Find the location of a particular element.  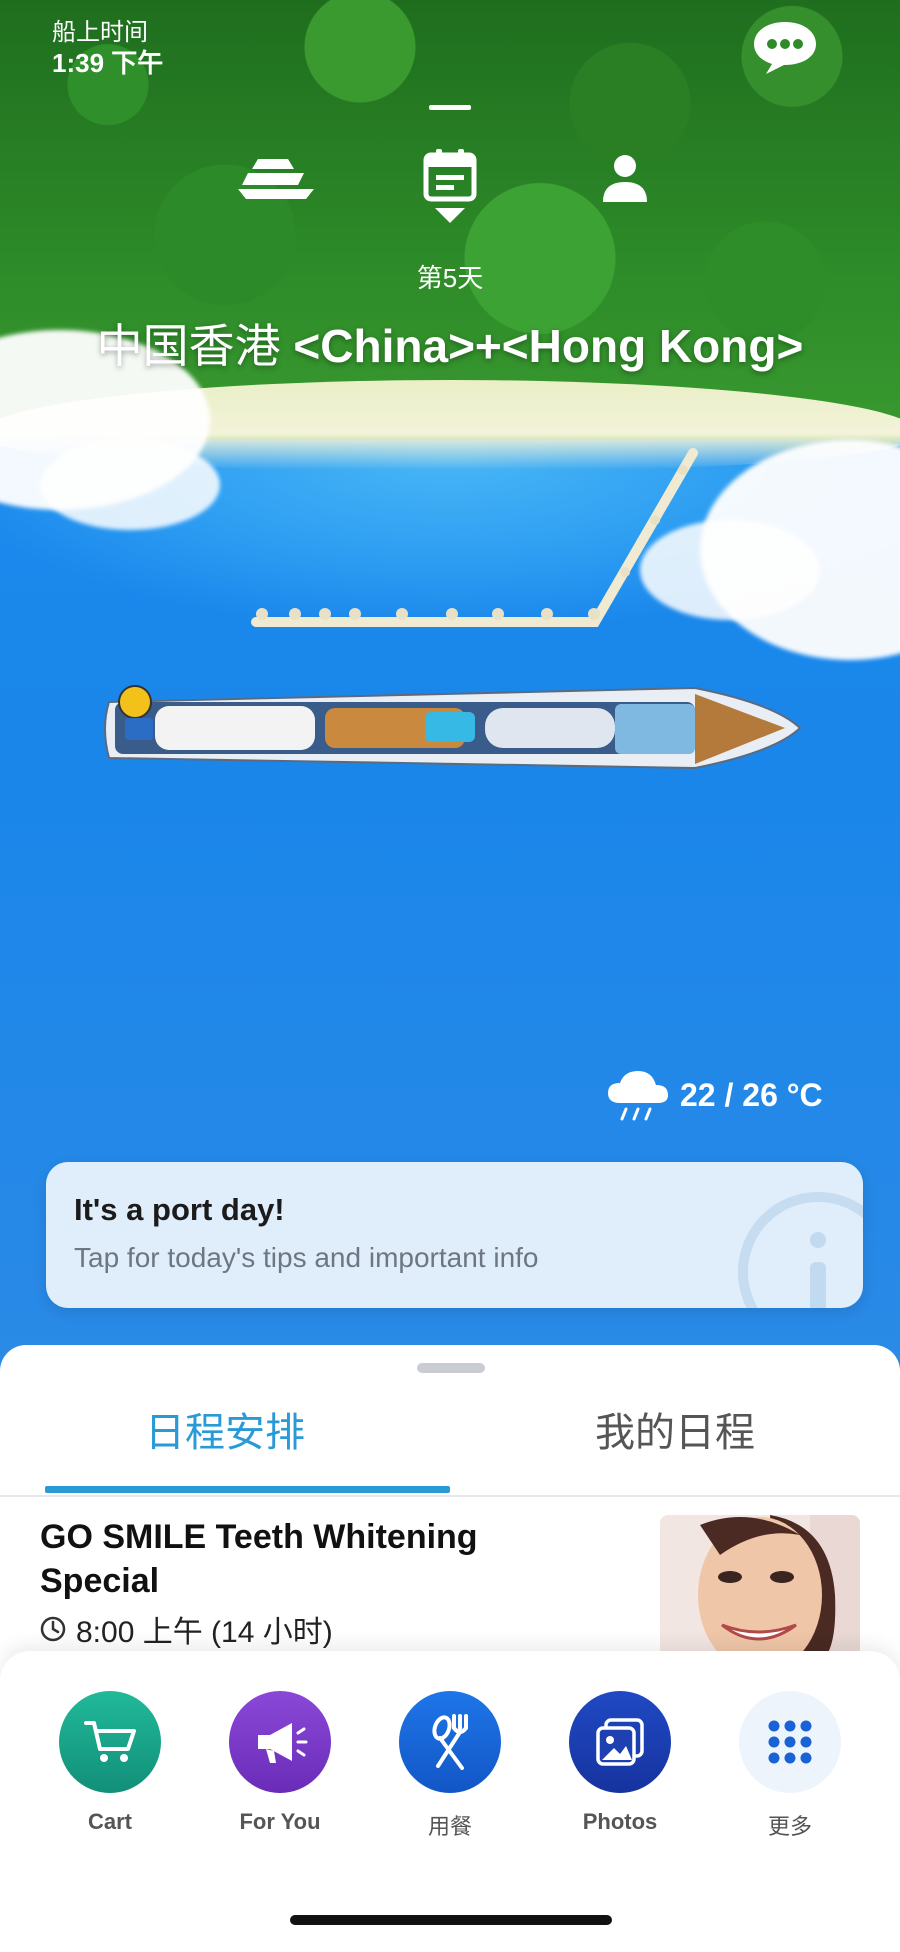

event-image is located at coordinates (760, 1590).